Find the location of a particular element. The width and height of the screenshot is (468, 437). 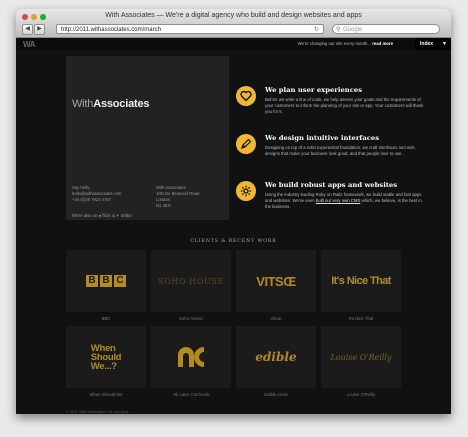

heart-icon is located at coordinates (246, 96).